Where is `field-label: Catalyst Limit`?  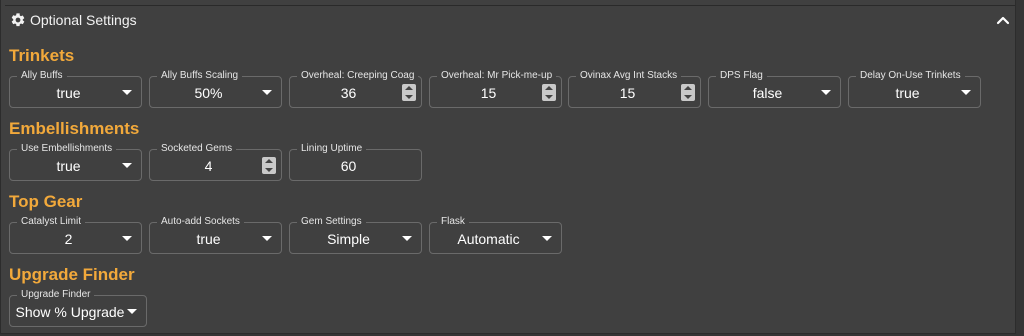
field-label: Catalyst Limit is located at coordinates (51, 222).